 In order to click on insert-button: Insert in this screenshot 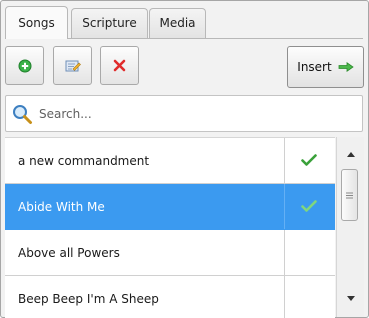, I will do `click(325, 67)`.